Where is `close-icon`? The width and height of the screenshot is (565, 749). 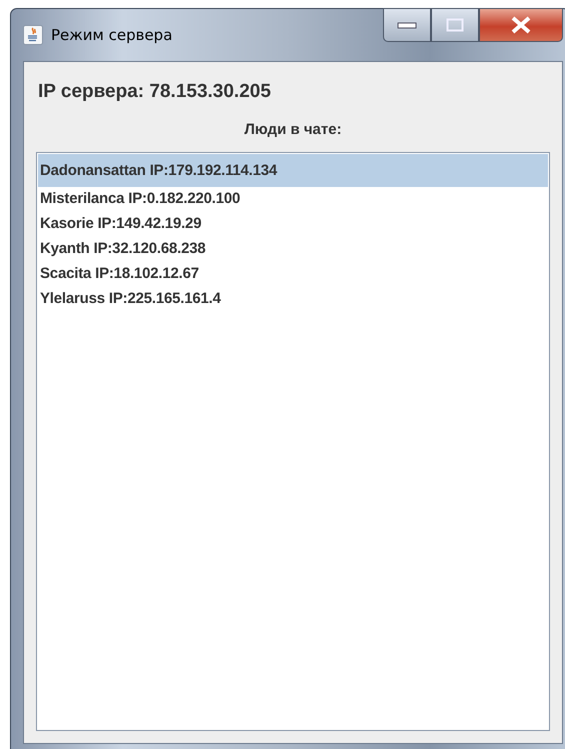
close-icon is located at coordinates (521, 25).